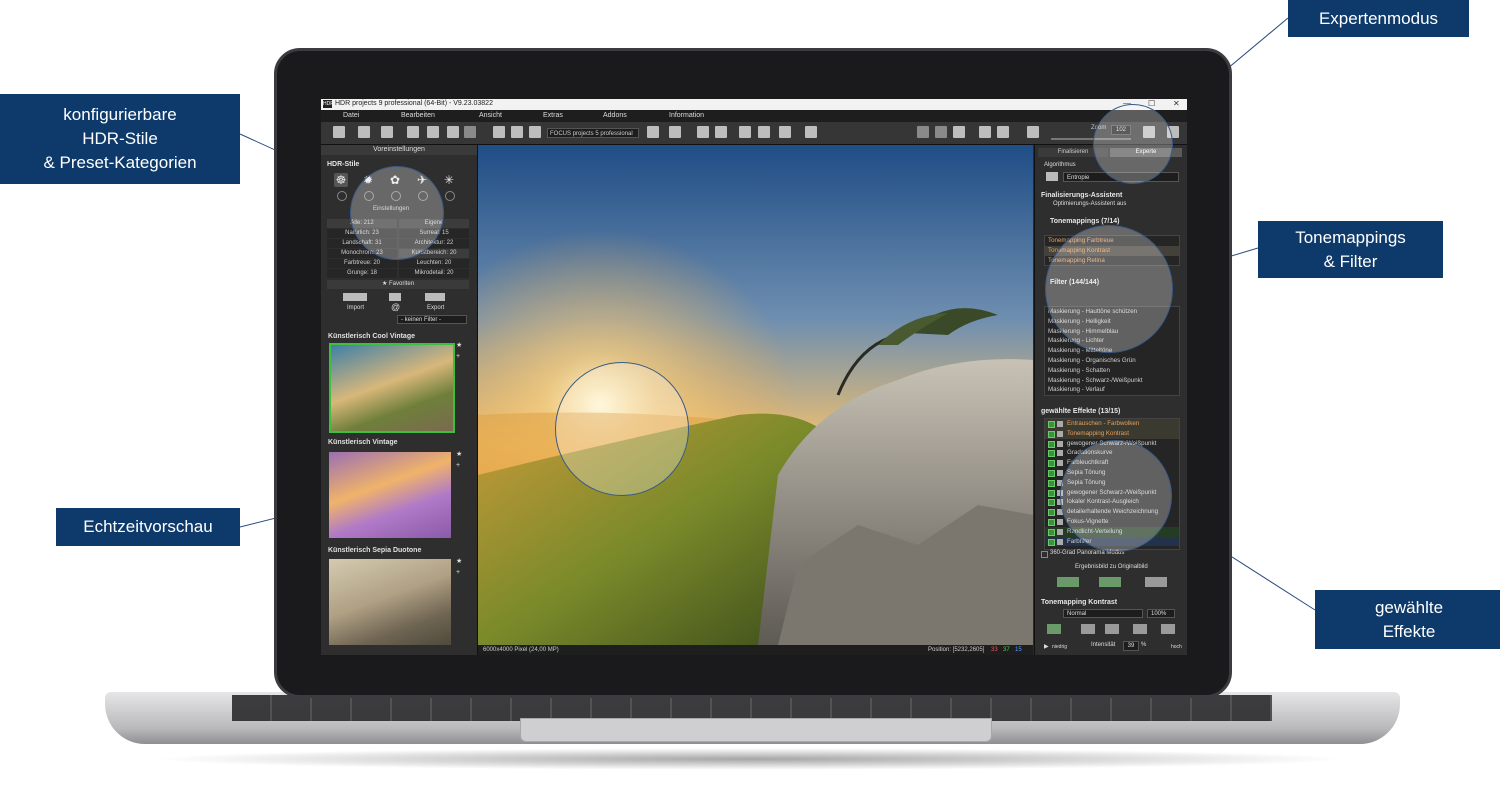  What do you see at coordinates (434, 273) in the screenshot?
I see `category-microdetail: Mikrodetail: 20` at bounding box center [434, 273].